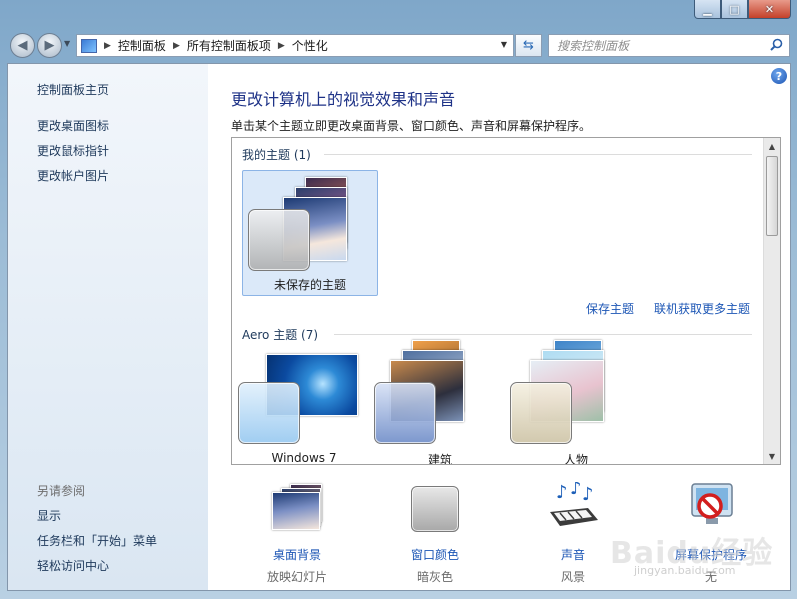 This screenshot has height=599, width=797. Describe the element at coordinates (73, 89) in the screenshot. I see `sidebar-link-control-panel-home: 控制面板主页` at that location.